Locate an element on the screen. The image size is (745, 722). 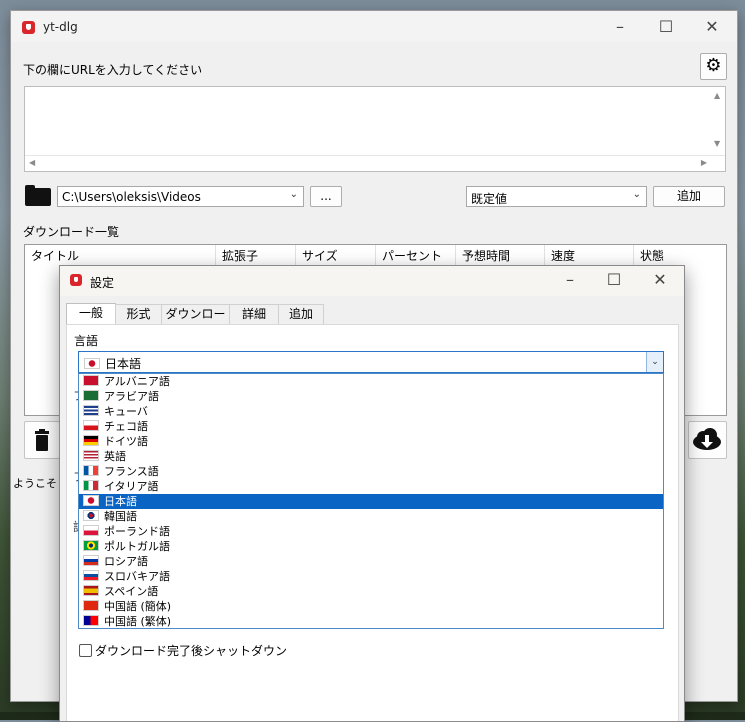
maximize-button: ☐ is located at coordinates (666, 26).